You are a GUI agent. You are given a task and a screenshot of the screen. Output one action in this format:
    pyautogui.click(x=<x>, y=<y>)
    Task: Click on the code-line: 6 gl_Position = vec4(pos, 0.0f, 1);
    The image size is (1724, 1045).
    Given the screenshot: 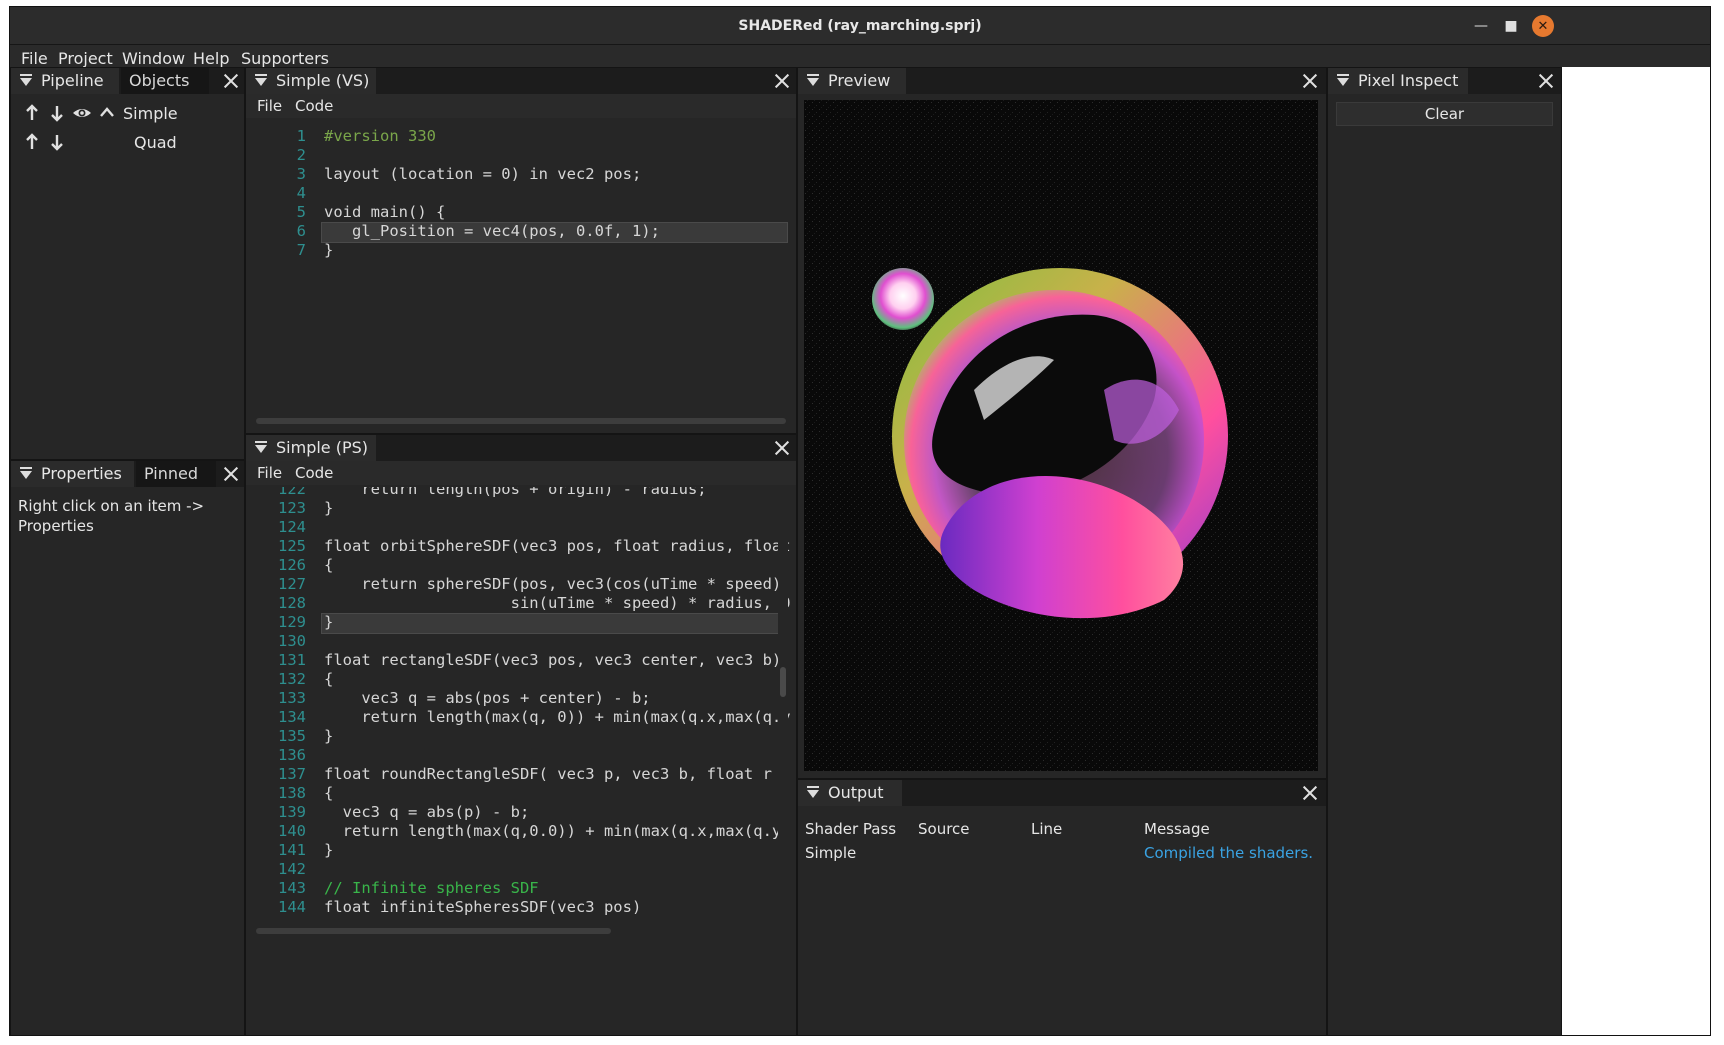 What is the action you would take?
    pyautogui.click(x=521, y=231)
    